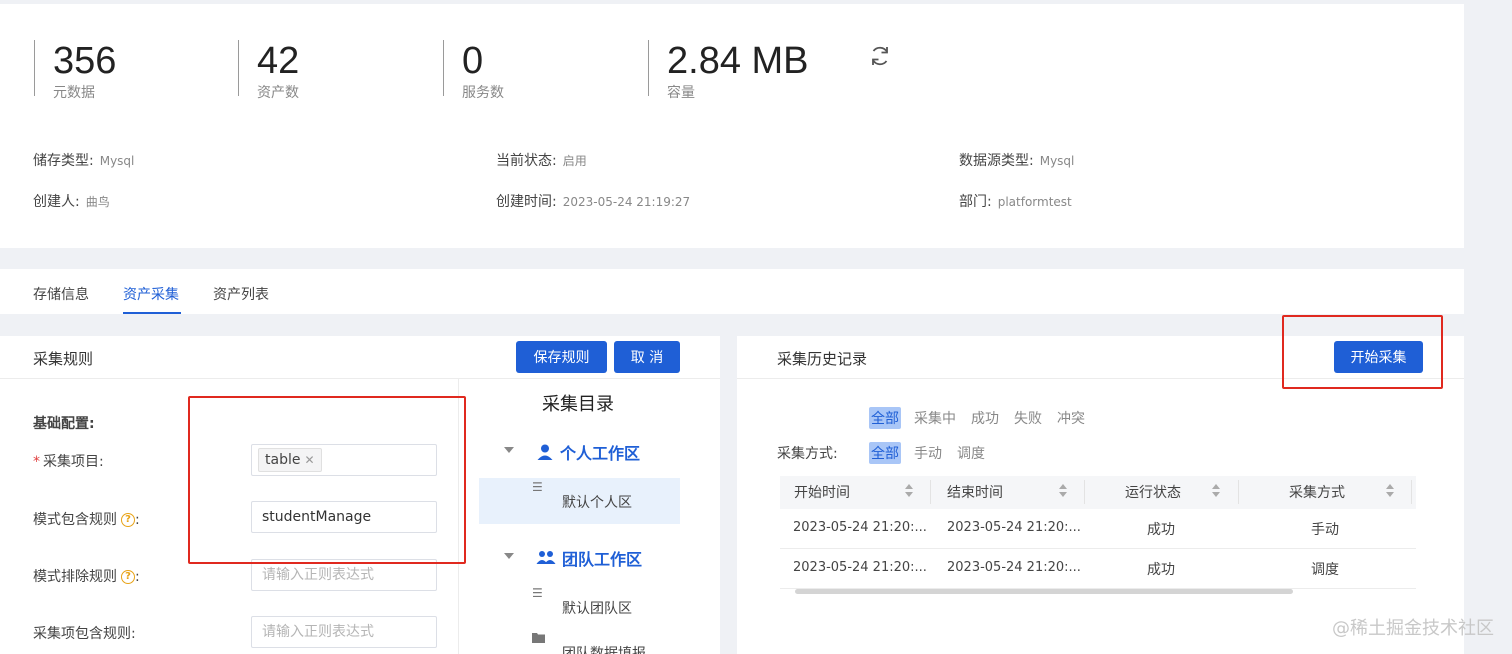 The image size is (1512, 654). What do you see at coordinates (63, 161) in the screenshot?
I see `info-label: 储存类型:` at bounding box center [63, 161].